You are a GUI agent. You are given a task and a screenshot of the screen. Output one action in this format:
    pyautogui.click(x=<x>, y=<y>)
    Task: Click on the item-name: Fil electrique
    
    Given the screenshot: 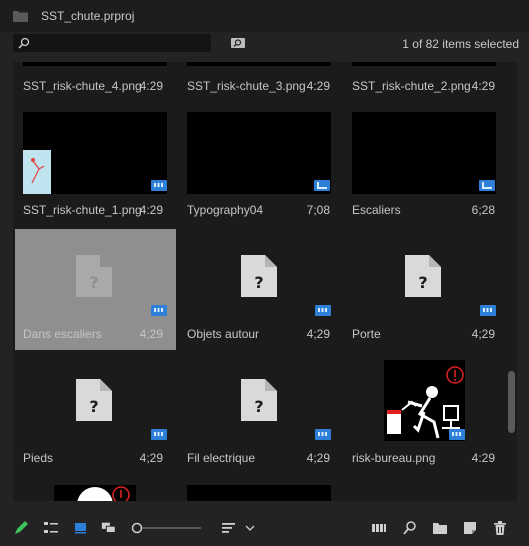 What is the action you would take?
    pyautogui.click(x=221, y=458)
    